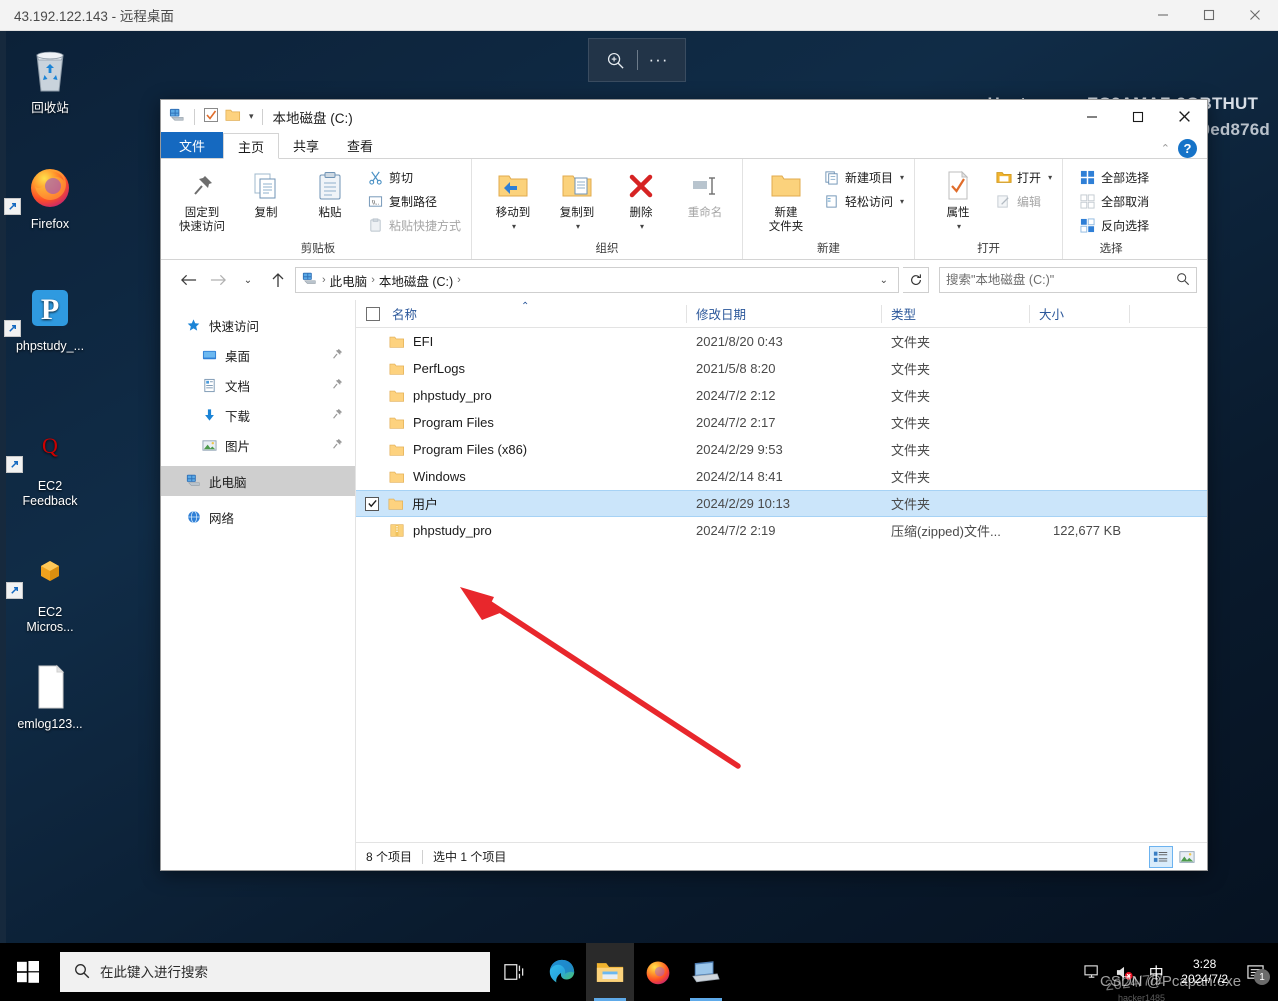  I want to click on windows-start-icon, so click(28, 972).